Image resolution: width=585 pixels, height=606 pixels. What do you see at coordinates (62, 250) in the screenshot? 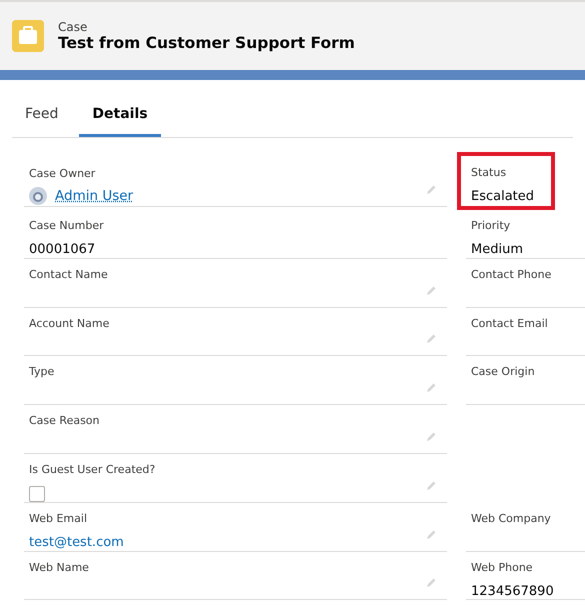
I see `field-value: 00001067` at bounding box center [62, 250].